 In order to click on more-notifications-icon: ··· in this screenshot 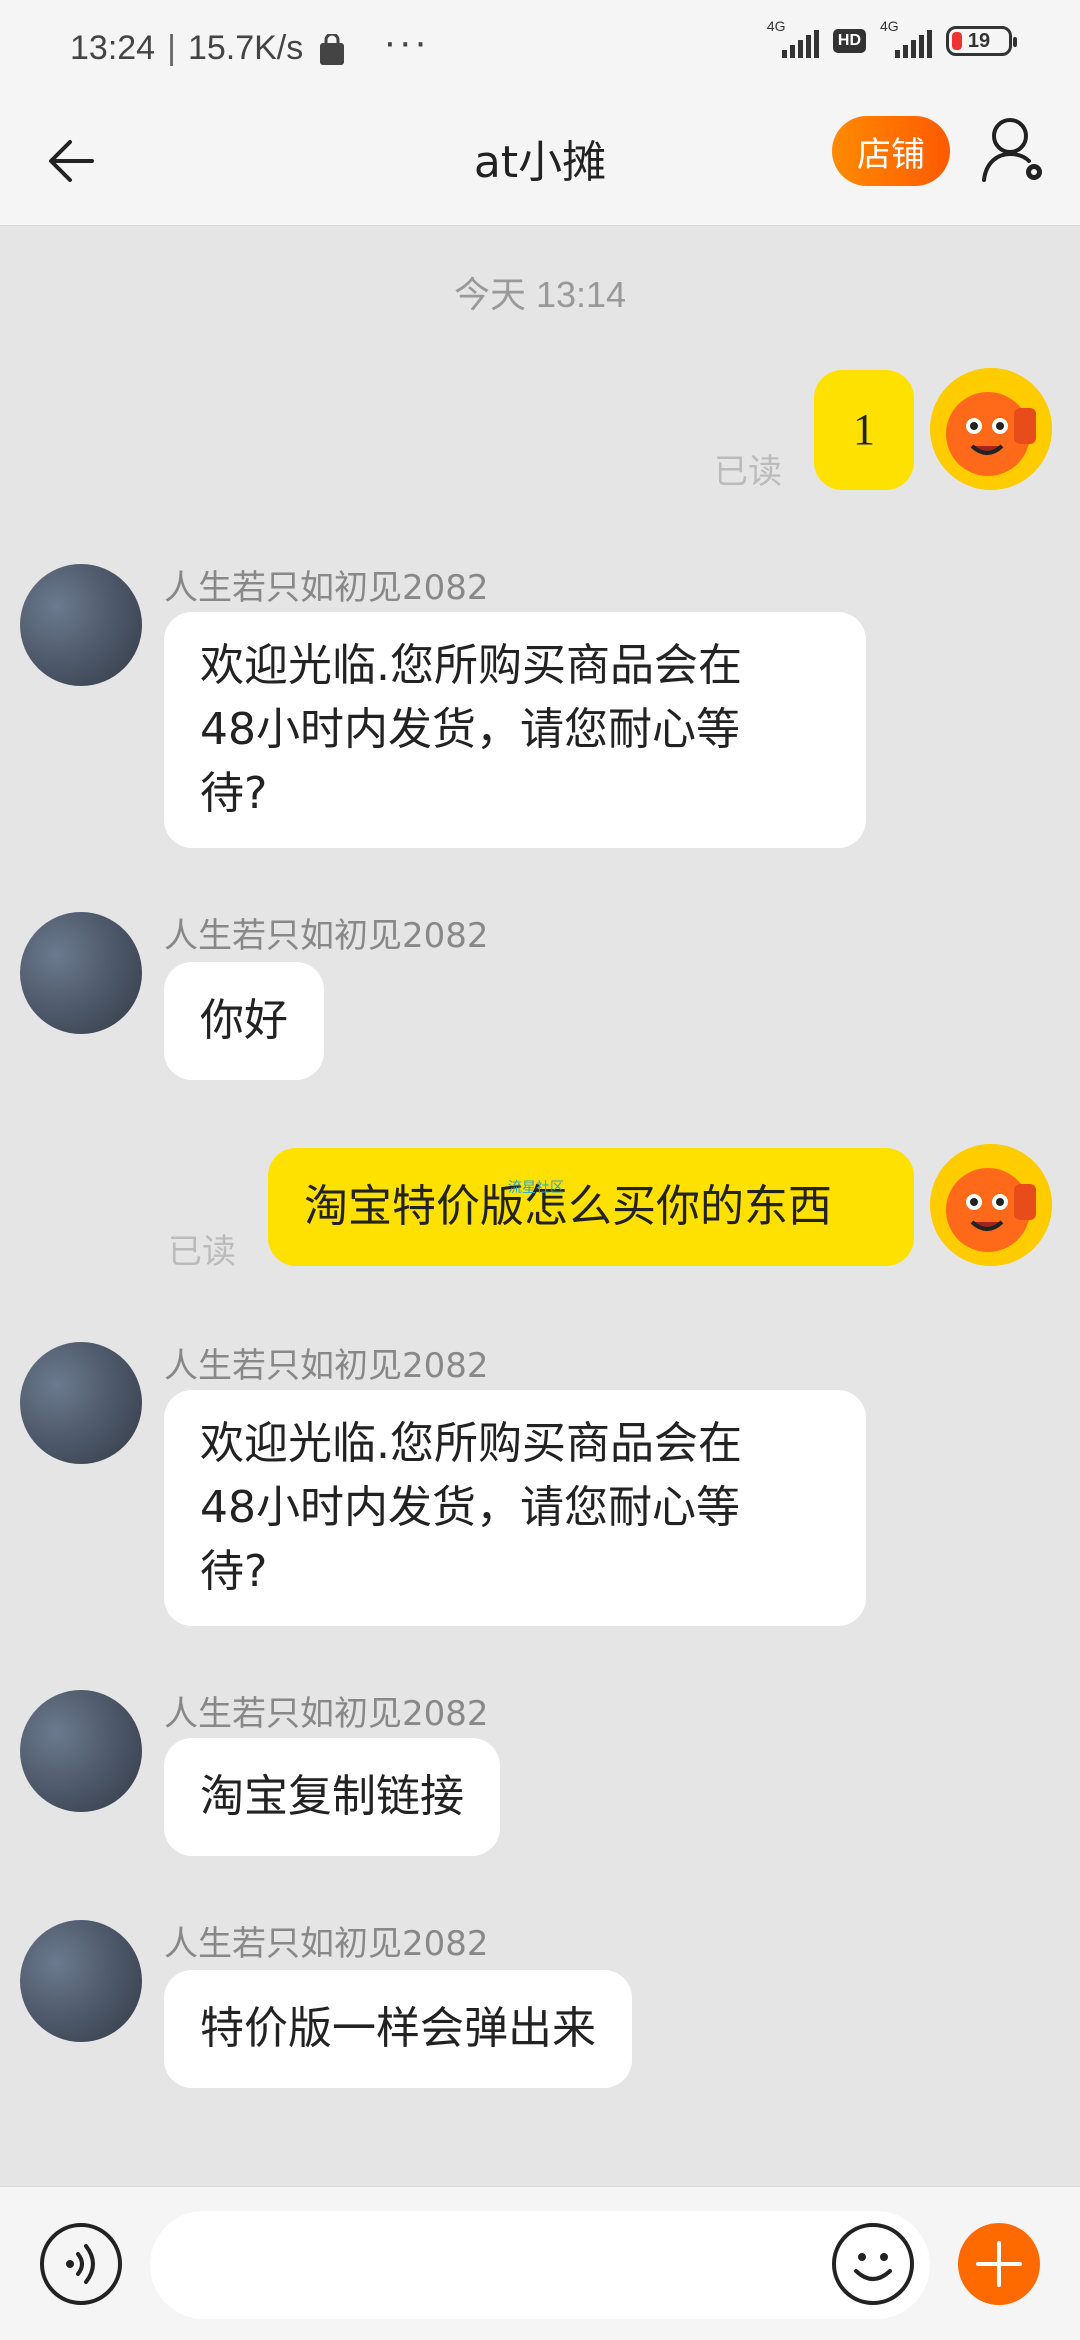, I will do `click(406, 42)`.